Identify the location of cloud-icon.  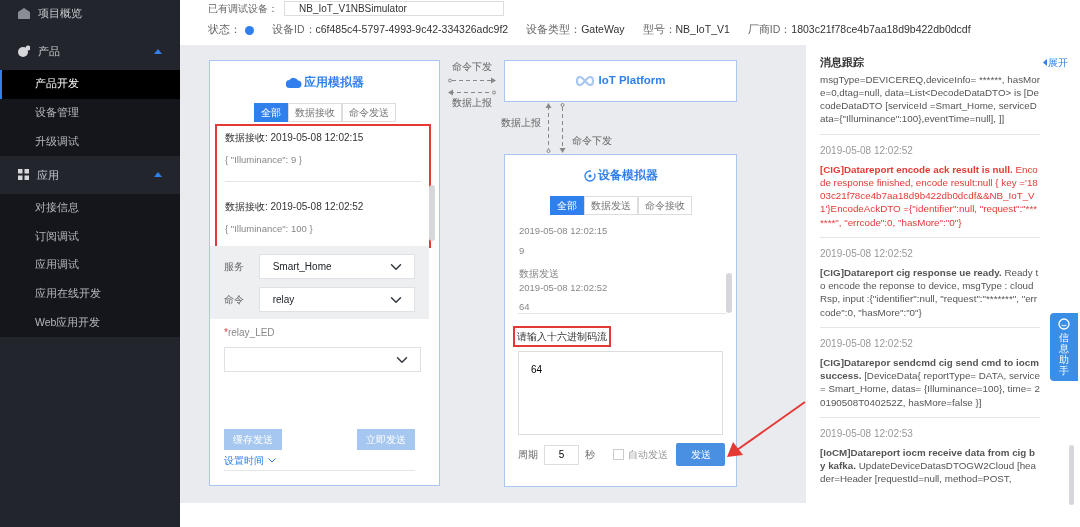
(293, 83).